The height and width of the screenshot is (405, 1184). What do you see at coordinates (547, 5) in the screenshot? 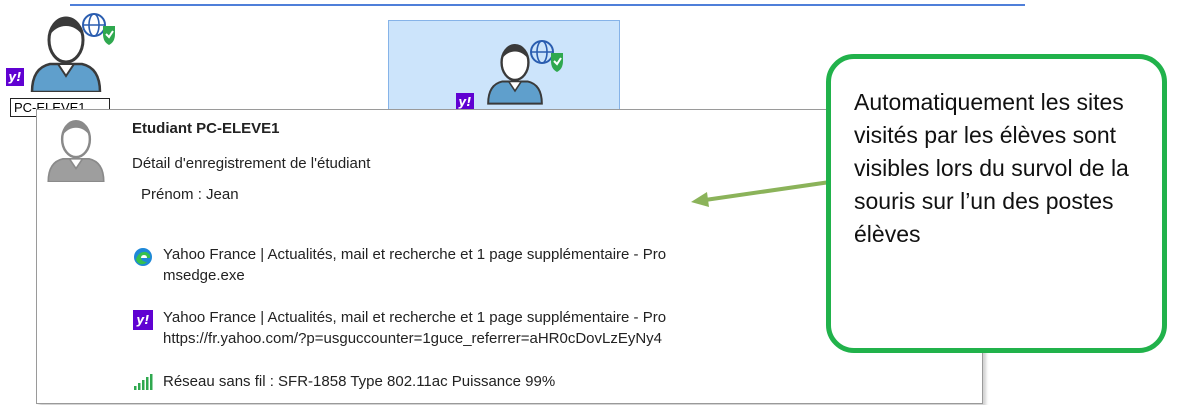
I see `top-divider` at bounding box center [547, 5].